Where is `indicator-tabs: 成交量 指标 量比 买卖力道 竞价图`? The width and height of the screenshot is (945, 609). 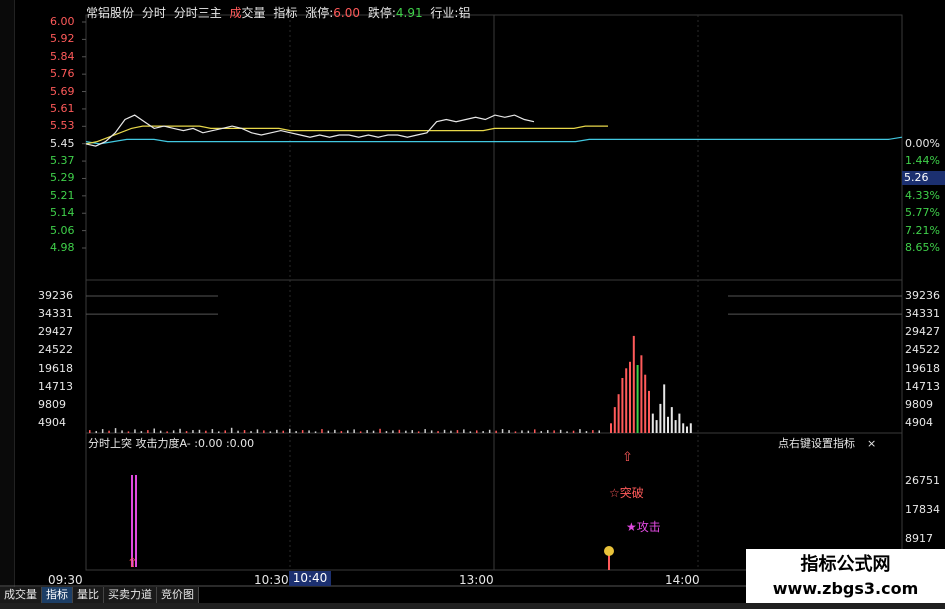
indicator-tabs: 成交量 指标 量比 买卖力道 竞价图 is located at coordinates (99, 595).